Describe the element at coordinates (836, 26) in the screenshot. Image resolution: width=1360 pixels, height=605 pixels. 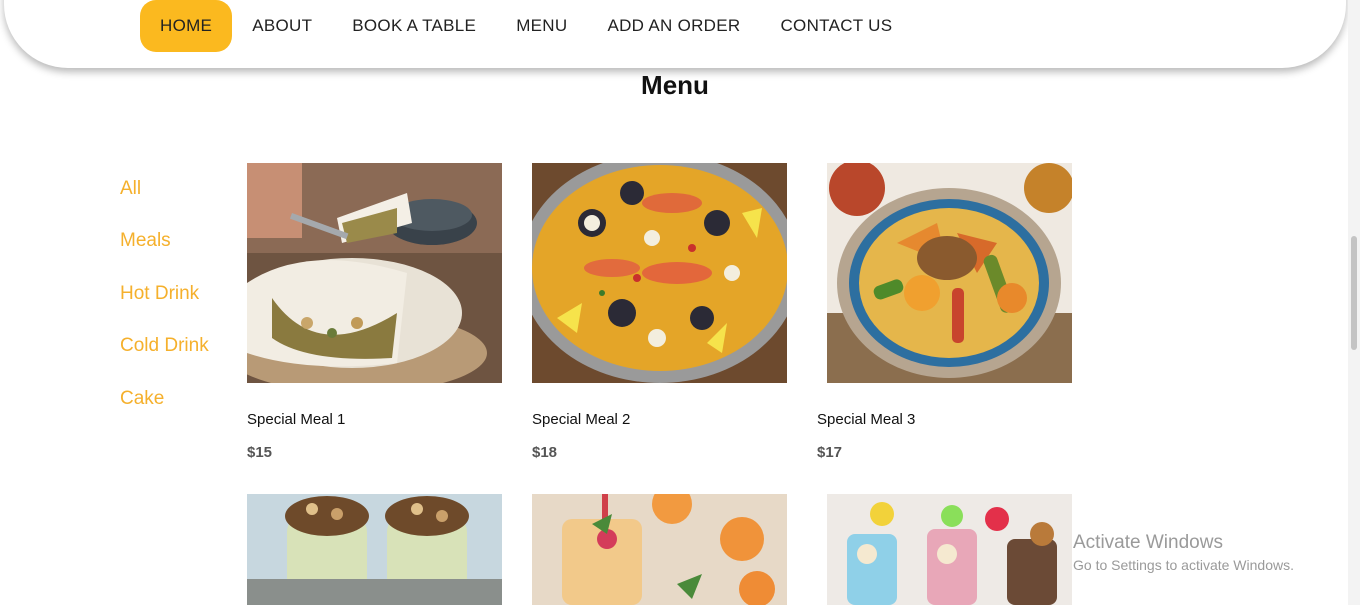
I see `nav-contact-us: CONTACT US` at that location.